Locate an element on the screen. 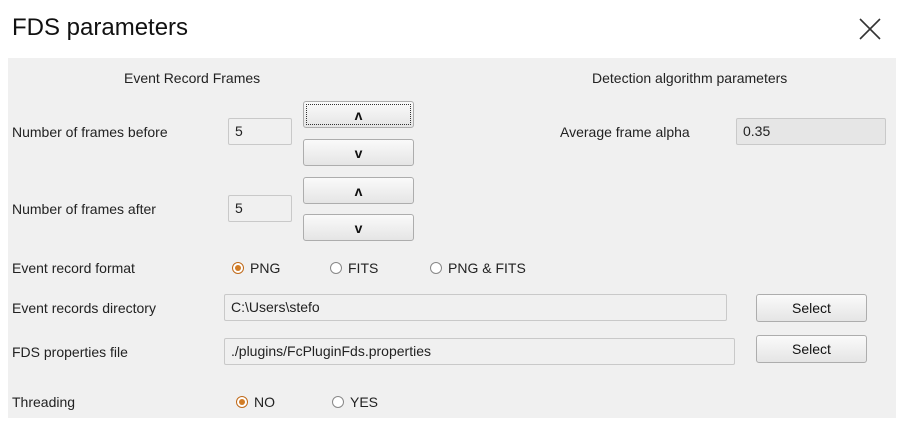 This screenshot has width=901, height=423. threading-option-yes-label: YES is located at coordinates (364, 402).